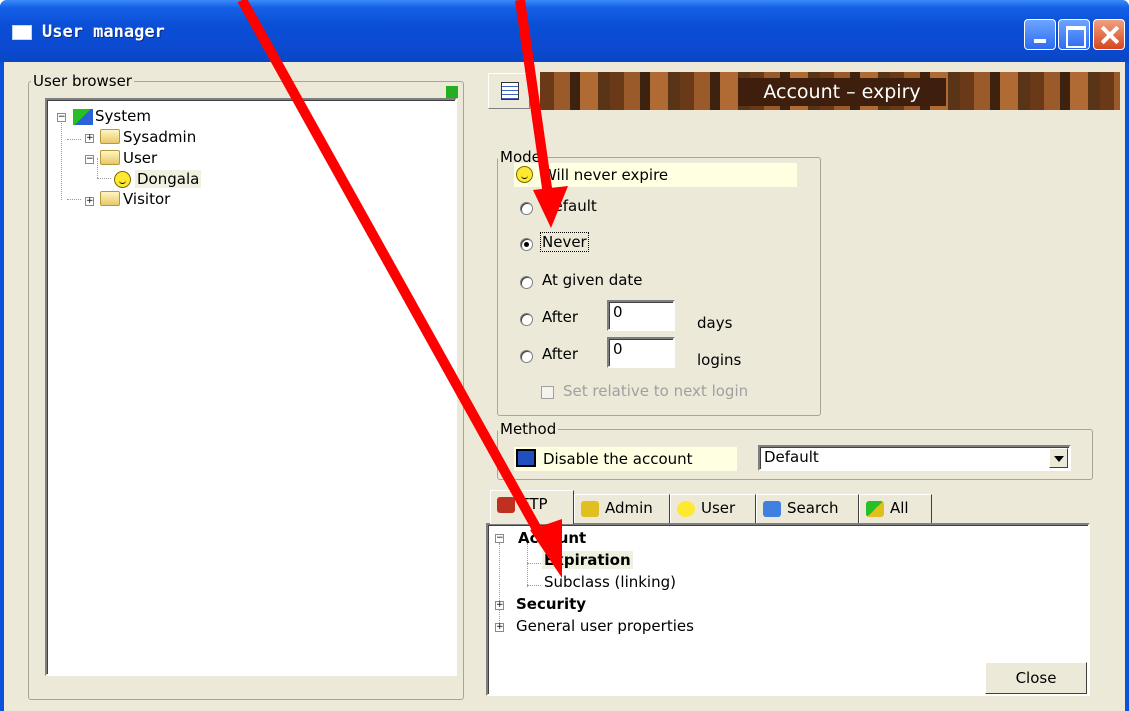  Describe the element at coordinates (813, 508) in the screenshot. I see `tab-search-label: Search` at that location.